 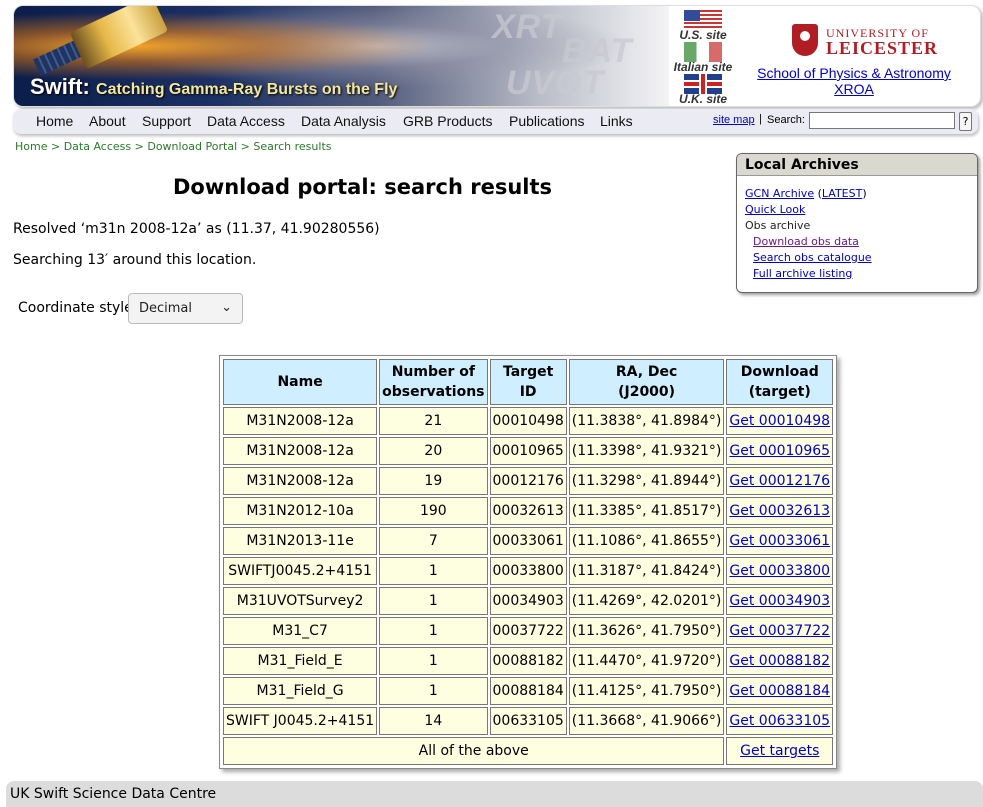 I want to click on target-name: SWIFTJ0045.2+4151, so click(x=300, y=571).